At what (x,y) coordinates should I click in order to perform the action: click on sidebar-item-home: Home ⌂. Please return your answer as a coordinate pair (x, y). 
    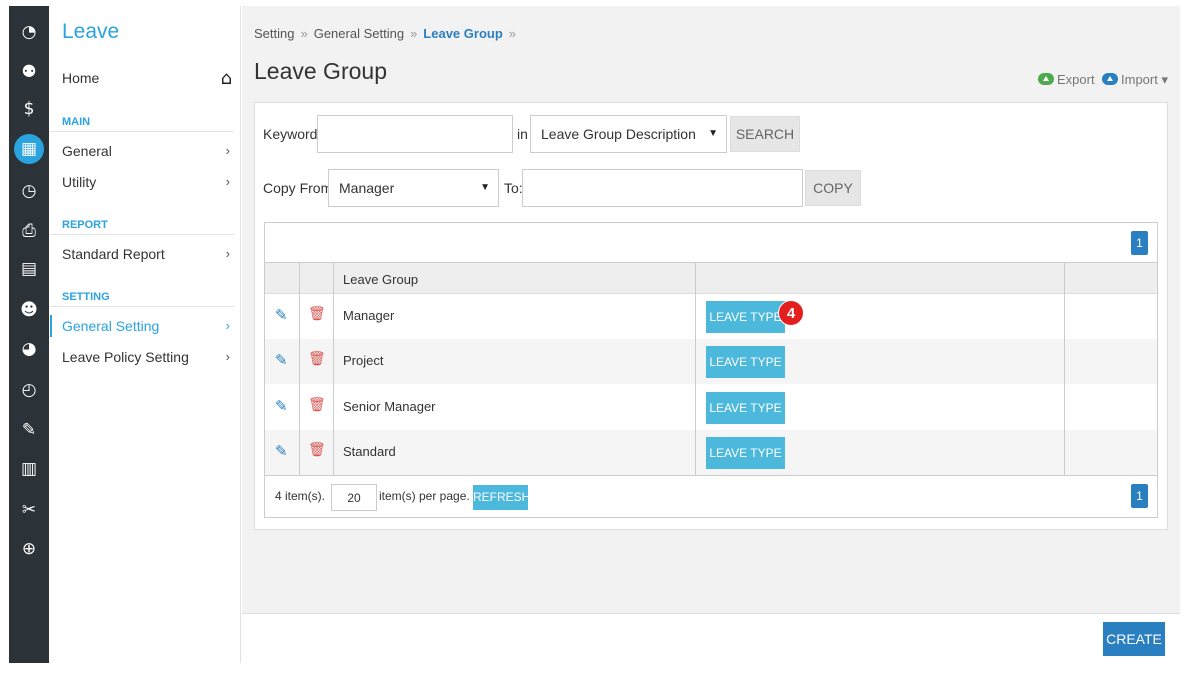
    Looking at the image, I should click on (147, 79).